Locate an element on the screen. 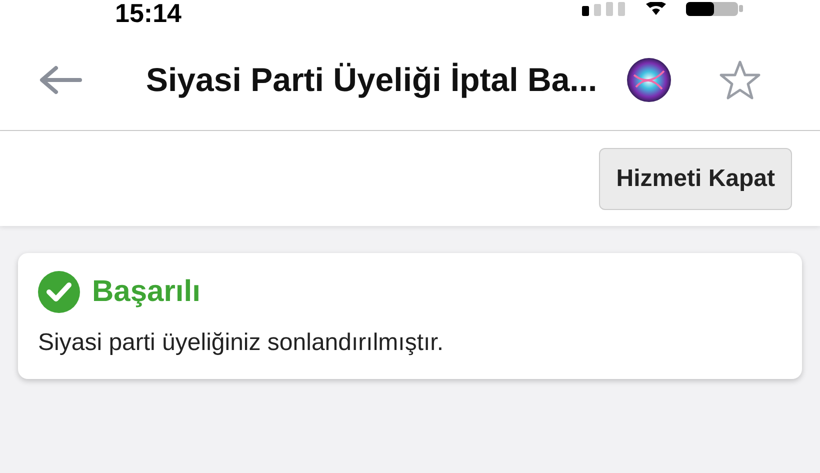  check-circle-icon is located at coordinates (59, 292).